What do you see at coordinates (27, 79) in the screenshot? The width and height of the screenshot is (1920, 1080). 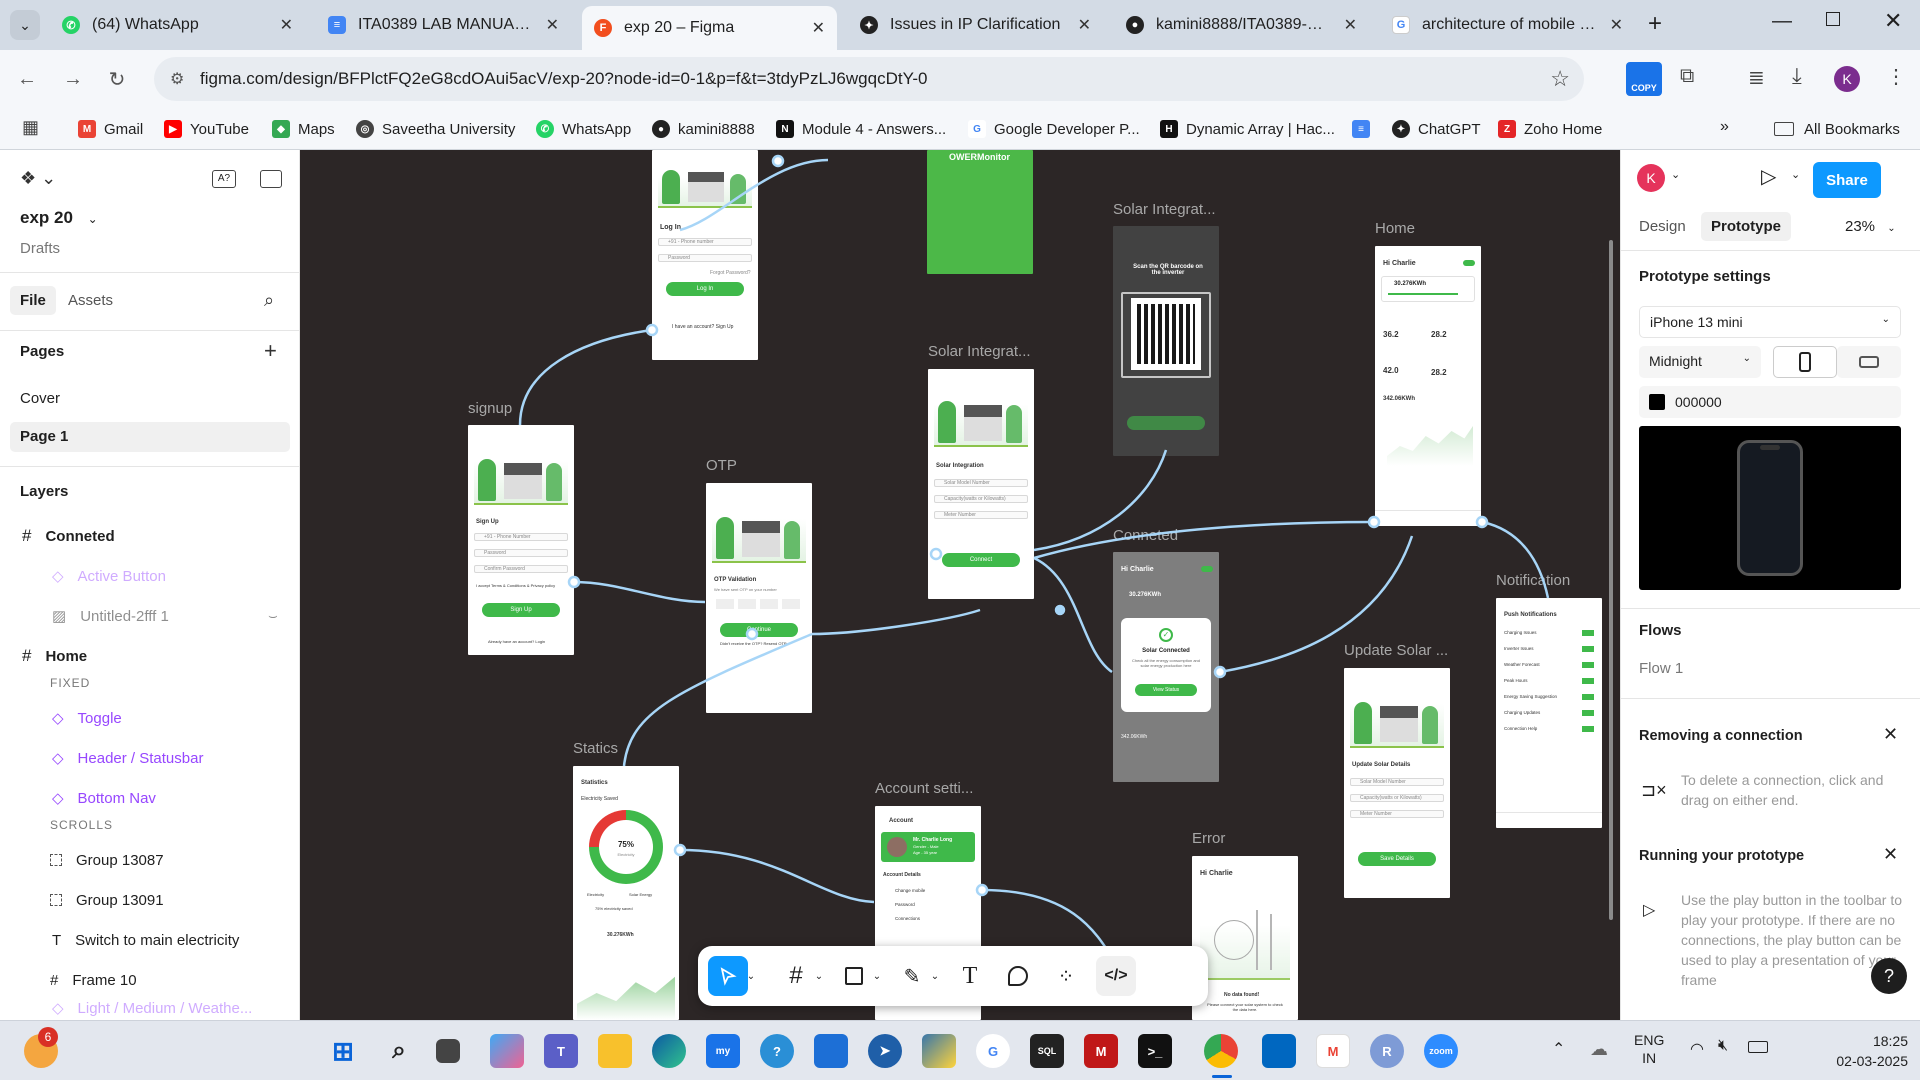 I see `back-button: ←` at bounding box center [27, 79].